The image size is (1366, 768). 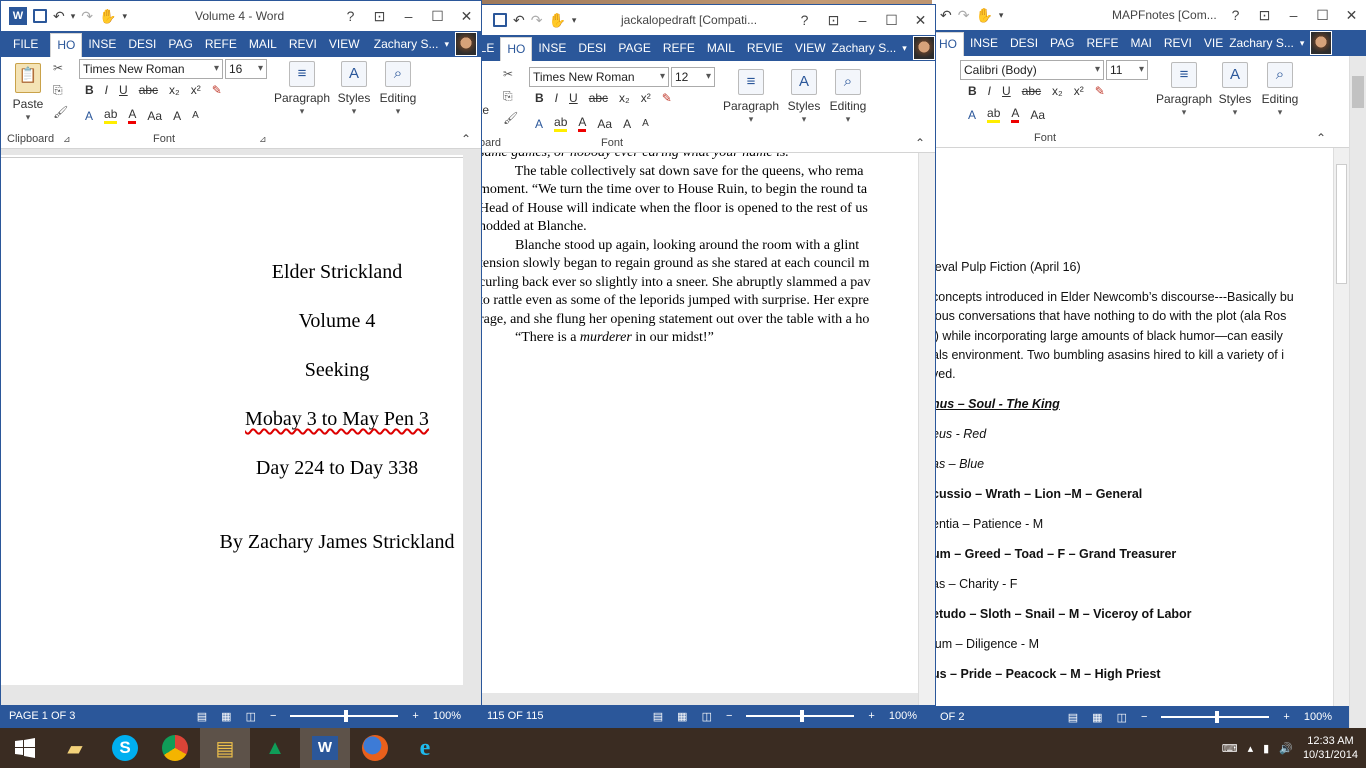 I want to click on font-size-combo: 11, so click(x=1127, y=70).